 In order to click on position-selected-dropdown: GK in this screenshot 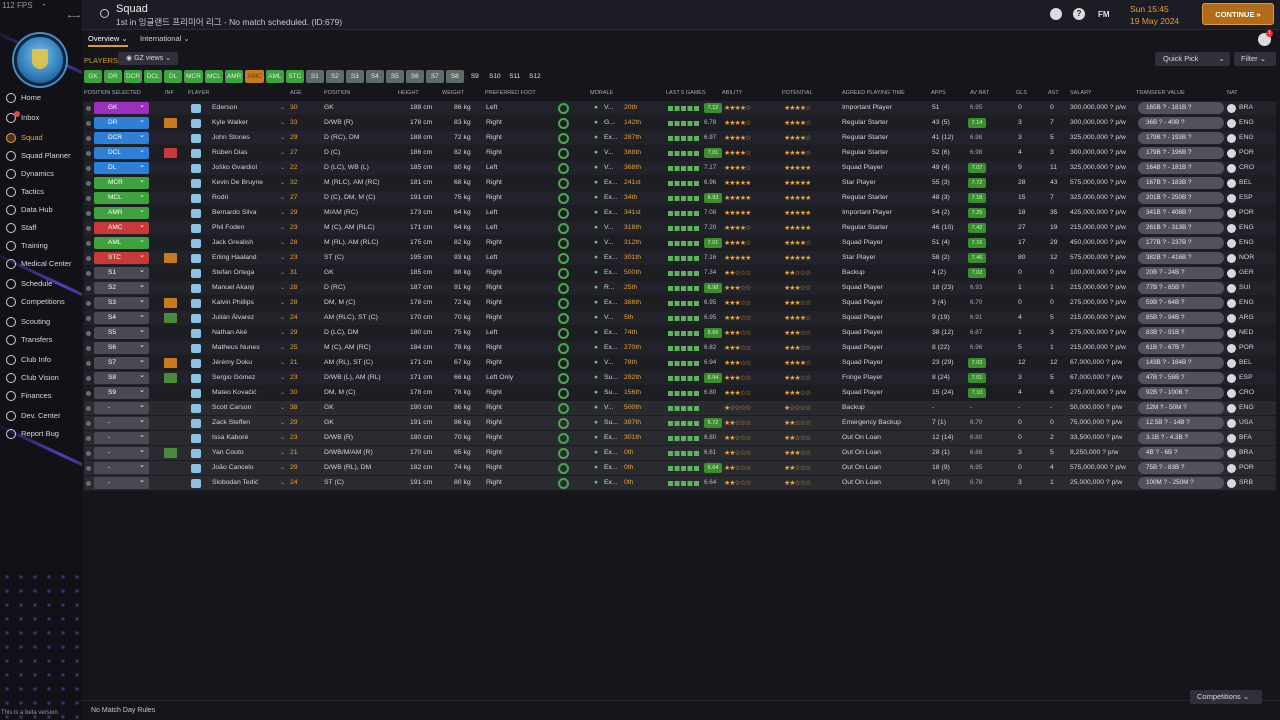, I will do `click(121, 107)`.